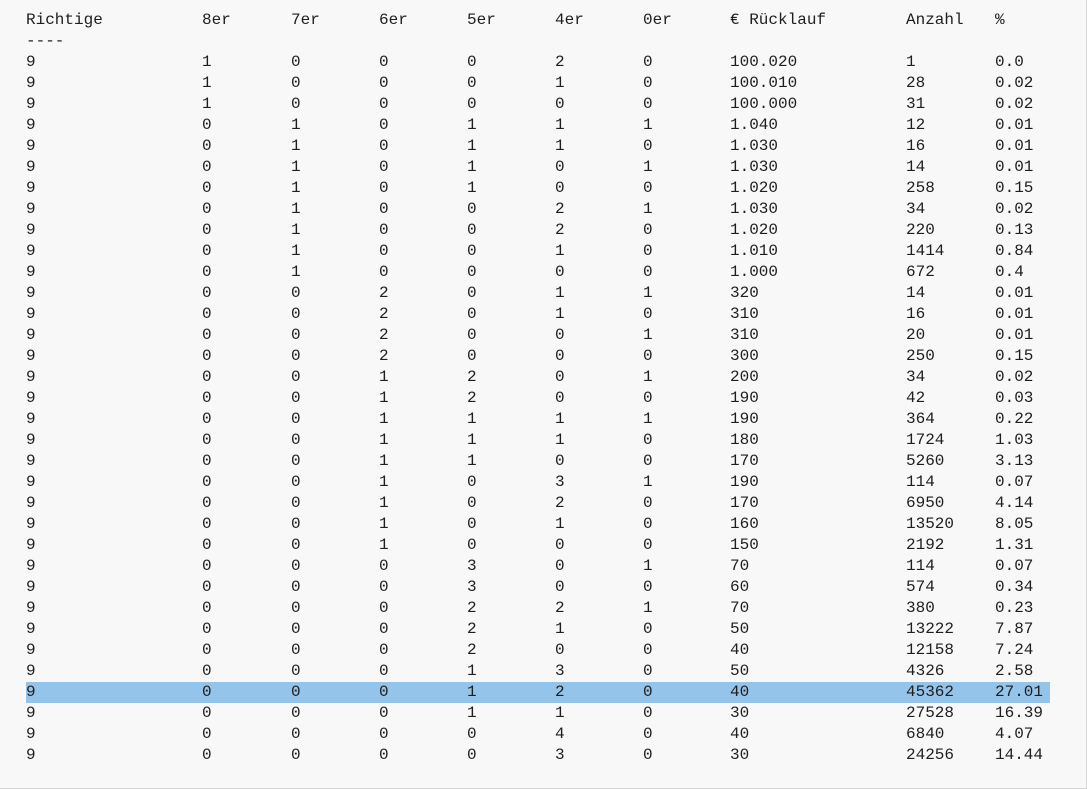  What do you see at coordinates (538, 566) in the screenshot?
I see `table-row: 9 0 0 0 3 0 1 70 114 0.07` at bounding box center [538, 566].